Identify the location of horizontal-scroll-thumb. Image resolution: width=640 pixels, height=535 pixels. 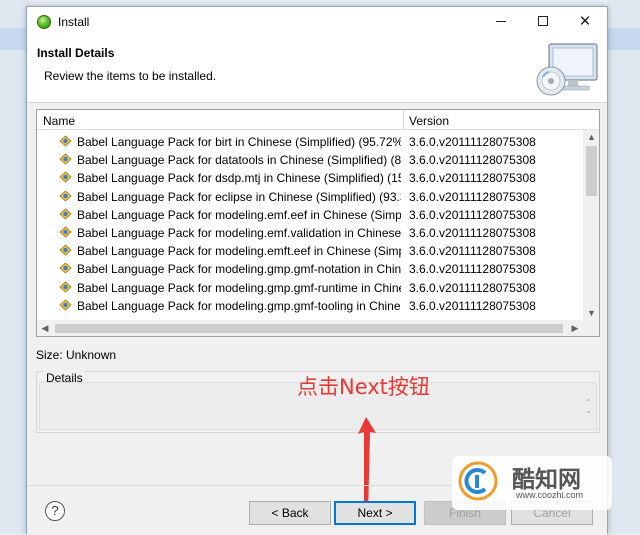
(309, 328).